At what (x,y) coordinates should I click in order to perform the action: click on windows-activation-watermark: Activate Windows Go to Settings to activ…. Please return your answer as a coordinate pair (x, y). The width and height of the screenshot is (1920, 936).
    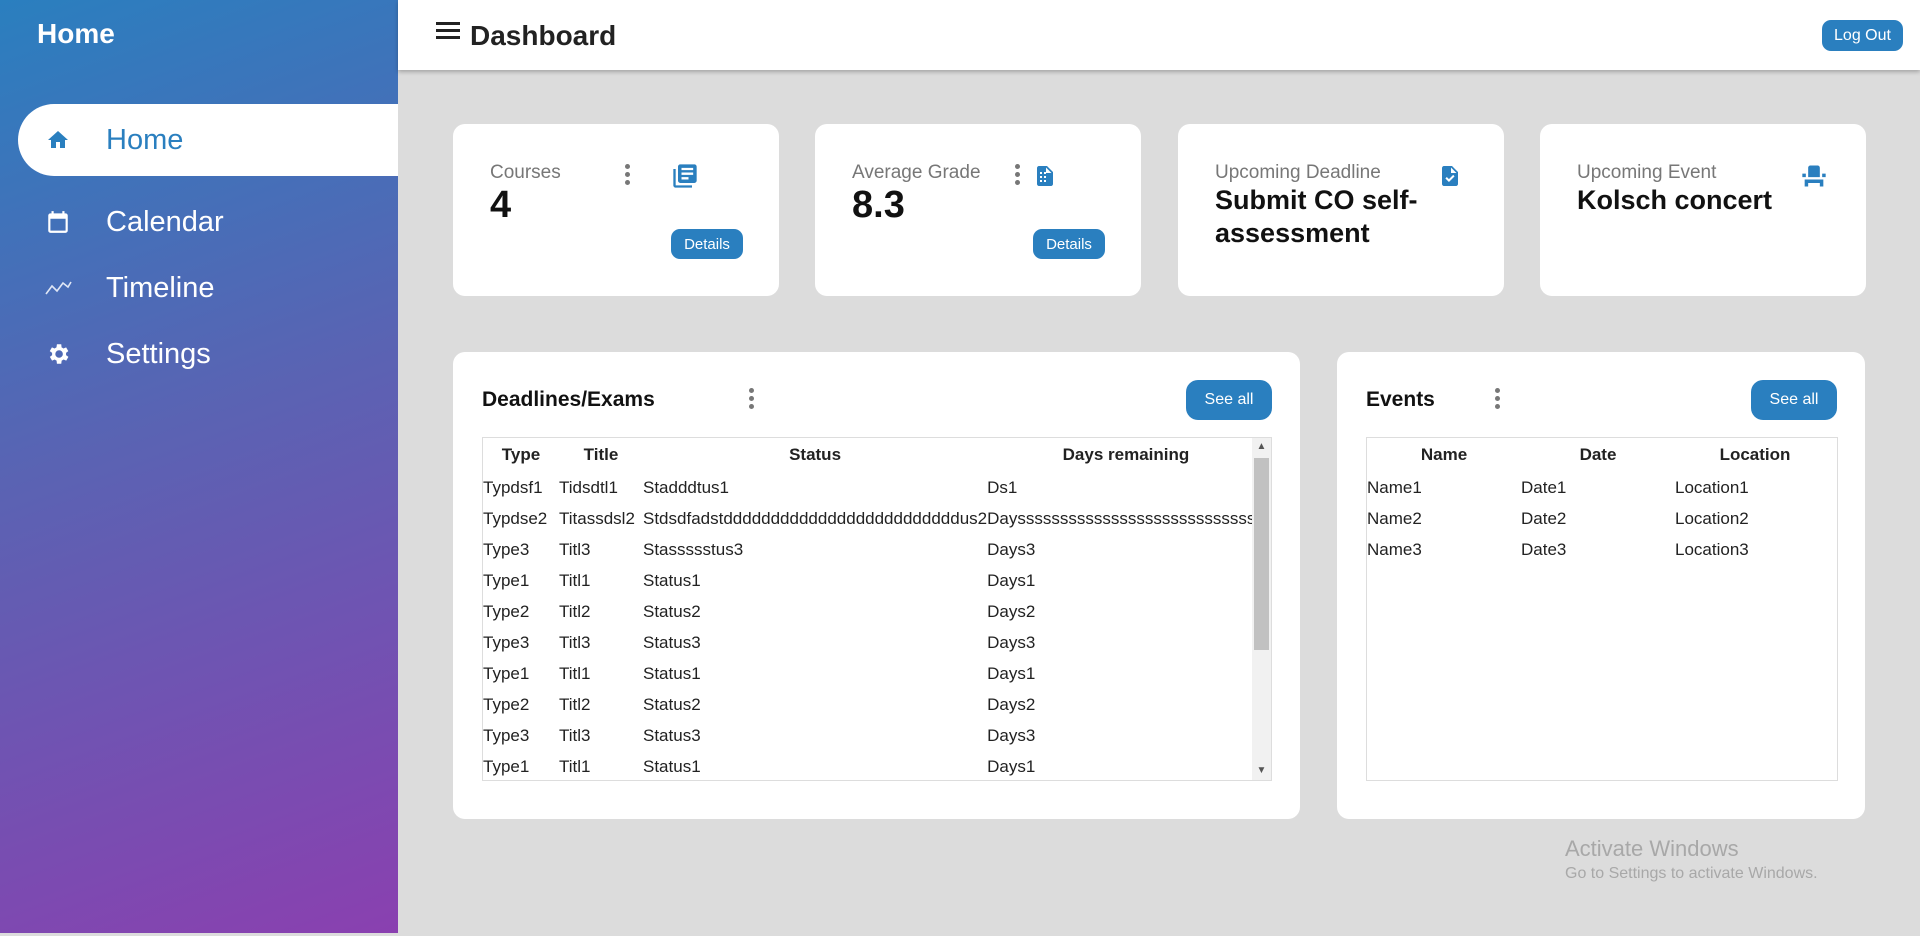
    Looking at the image, I should click on (1691, 859).